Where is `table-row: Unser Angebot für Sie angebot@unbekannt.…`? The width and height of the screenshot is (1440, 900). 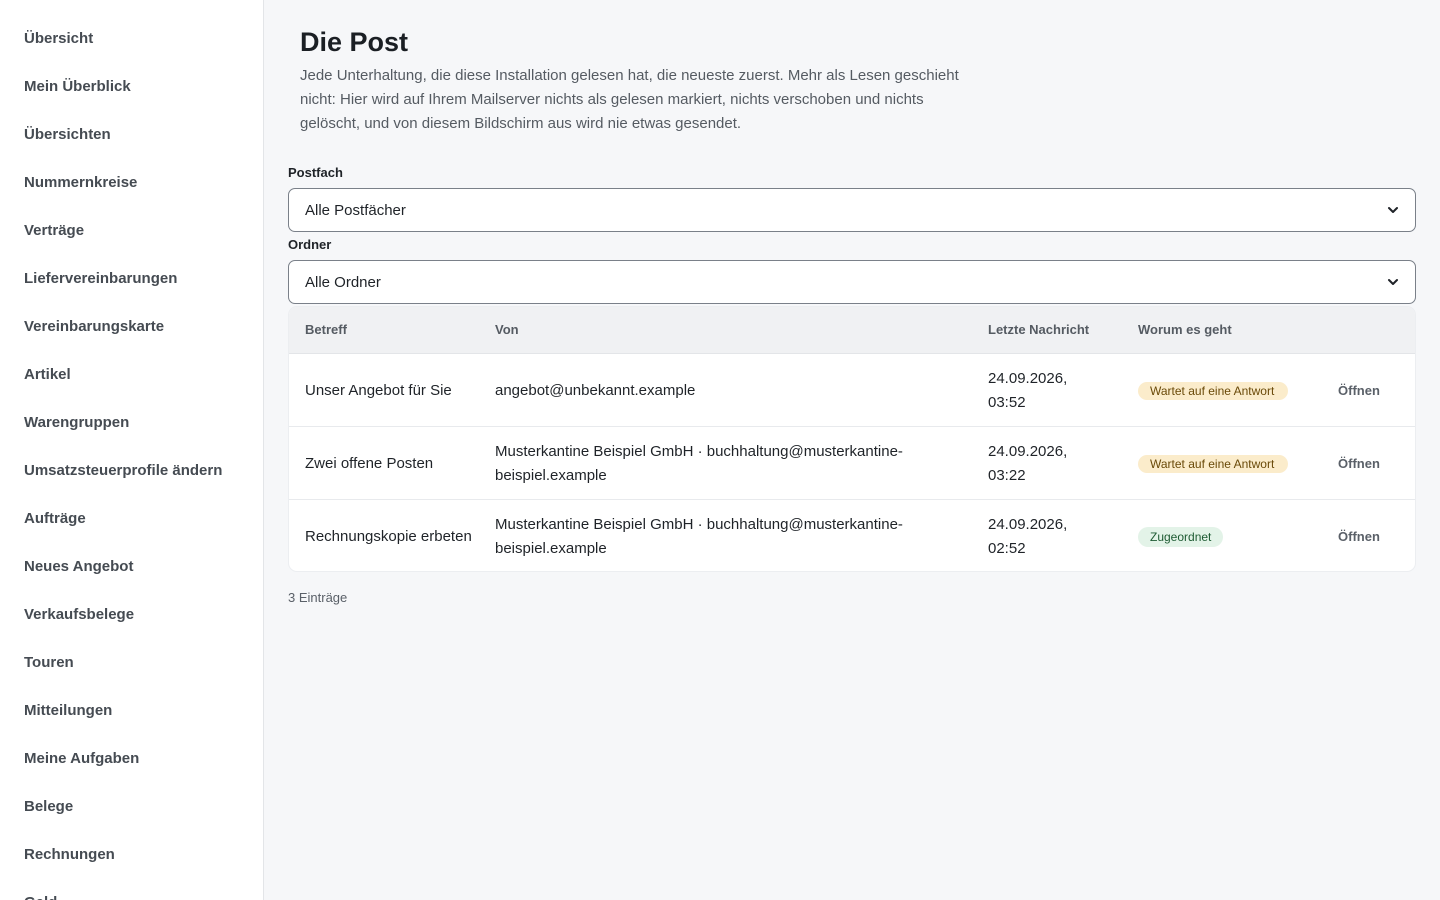 table-row: Unser Angebot für Sie angebot@unbekannt.… is located at coordinates (852, 390).